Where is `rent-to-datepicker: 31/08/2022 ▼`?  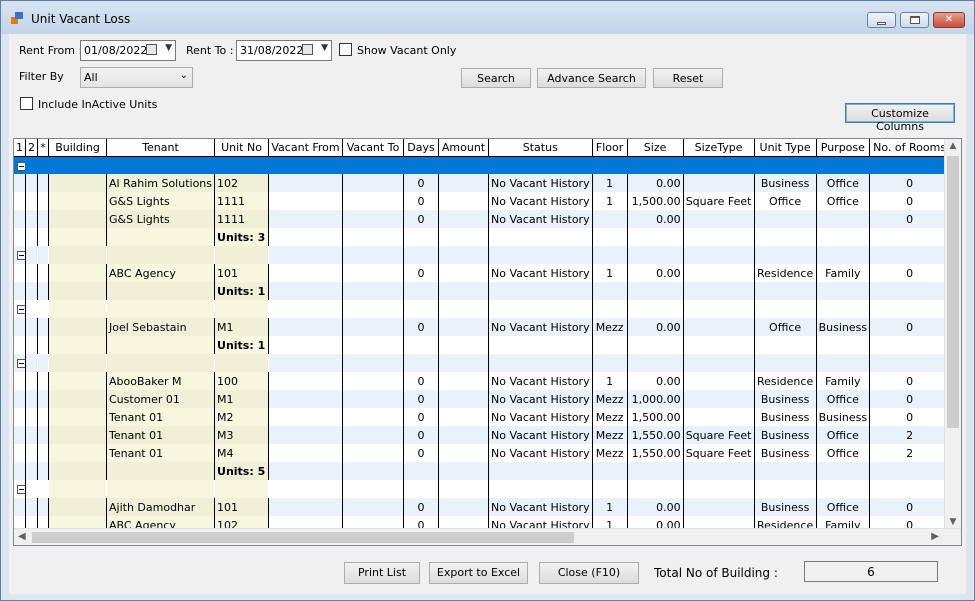 rent-to-datepicker: 31/08/2022 ▼ is located at coordinates (284, 50).